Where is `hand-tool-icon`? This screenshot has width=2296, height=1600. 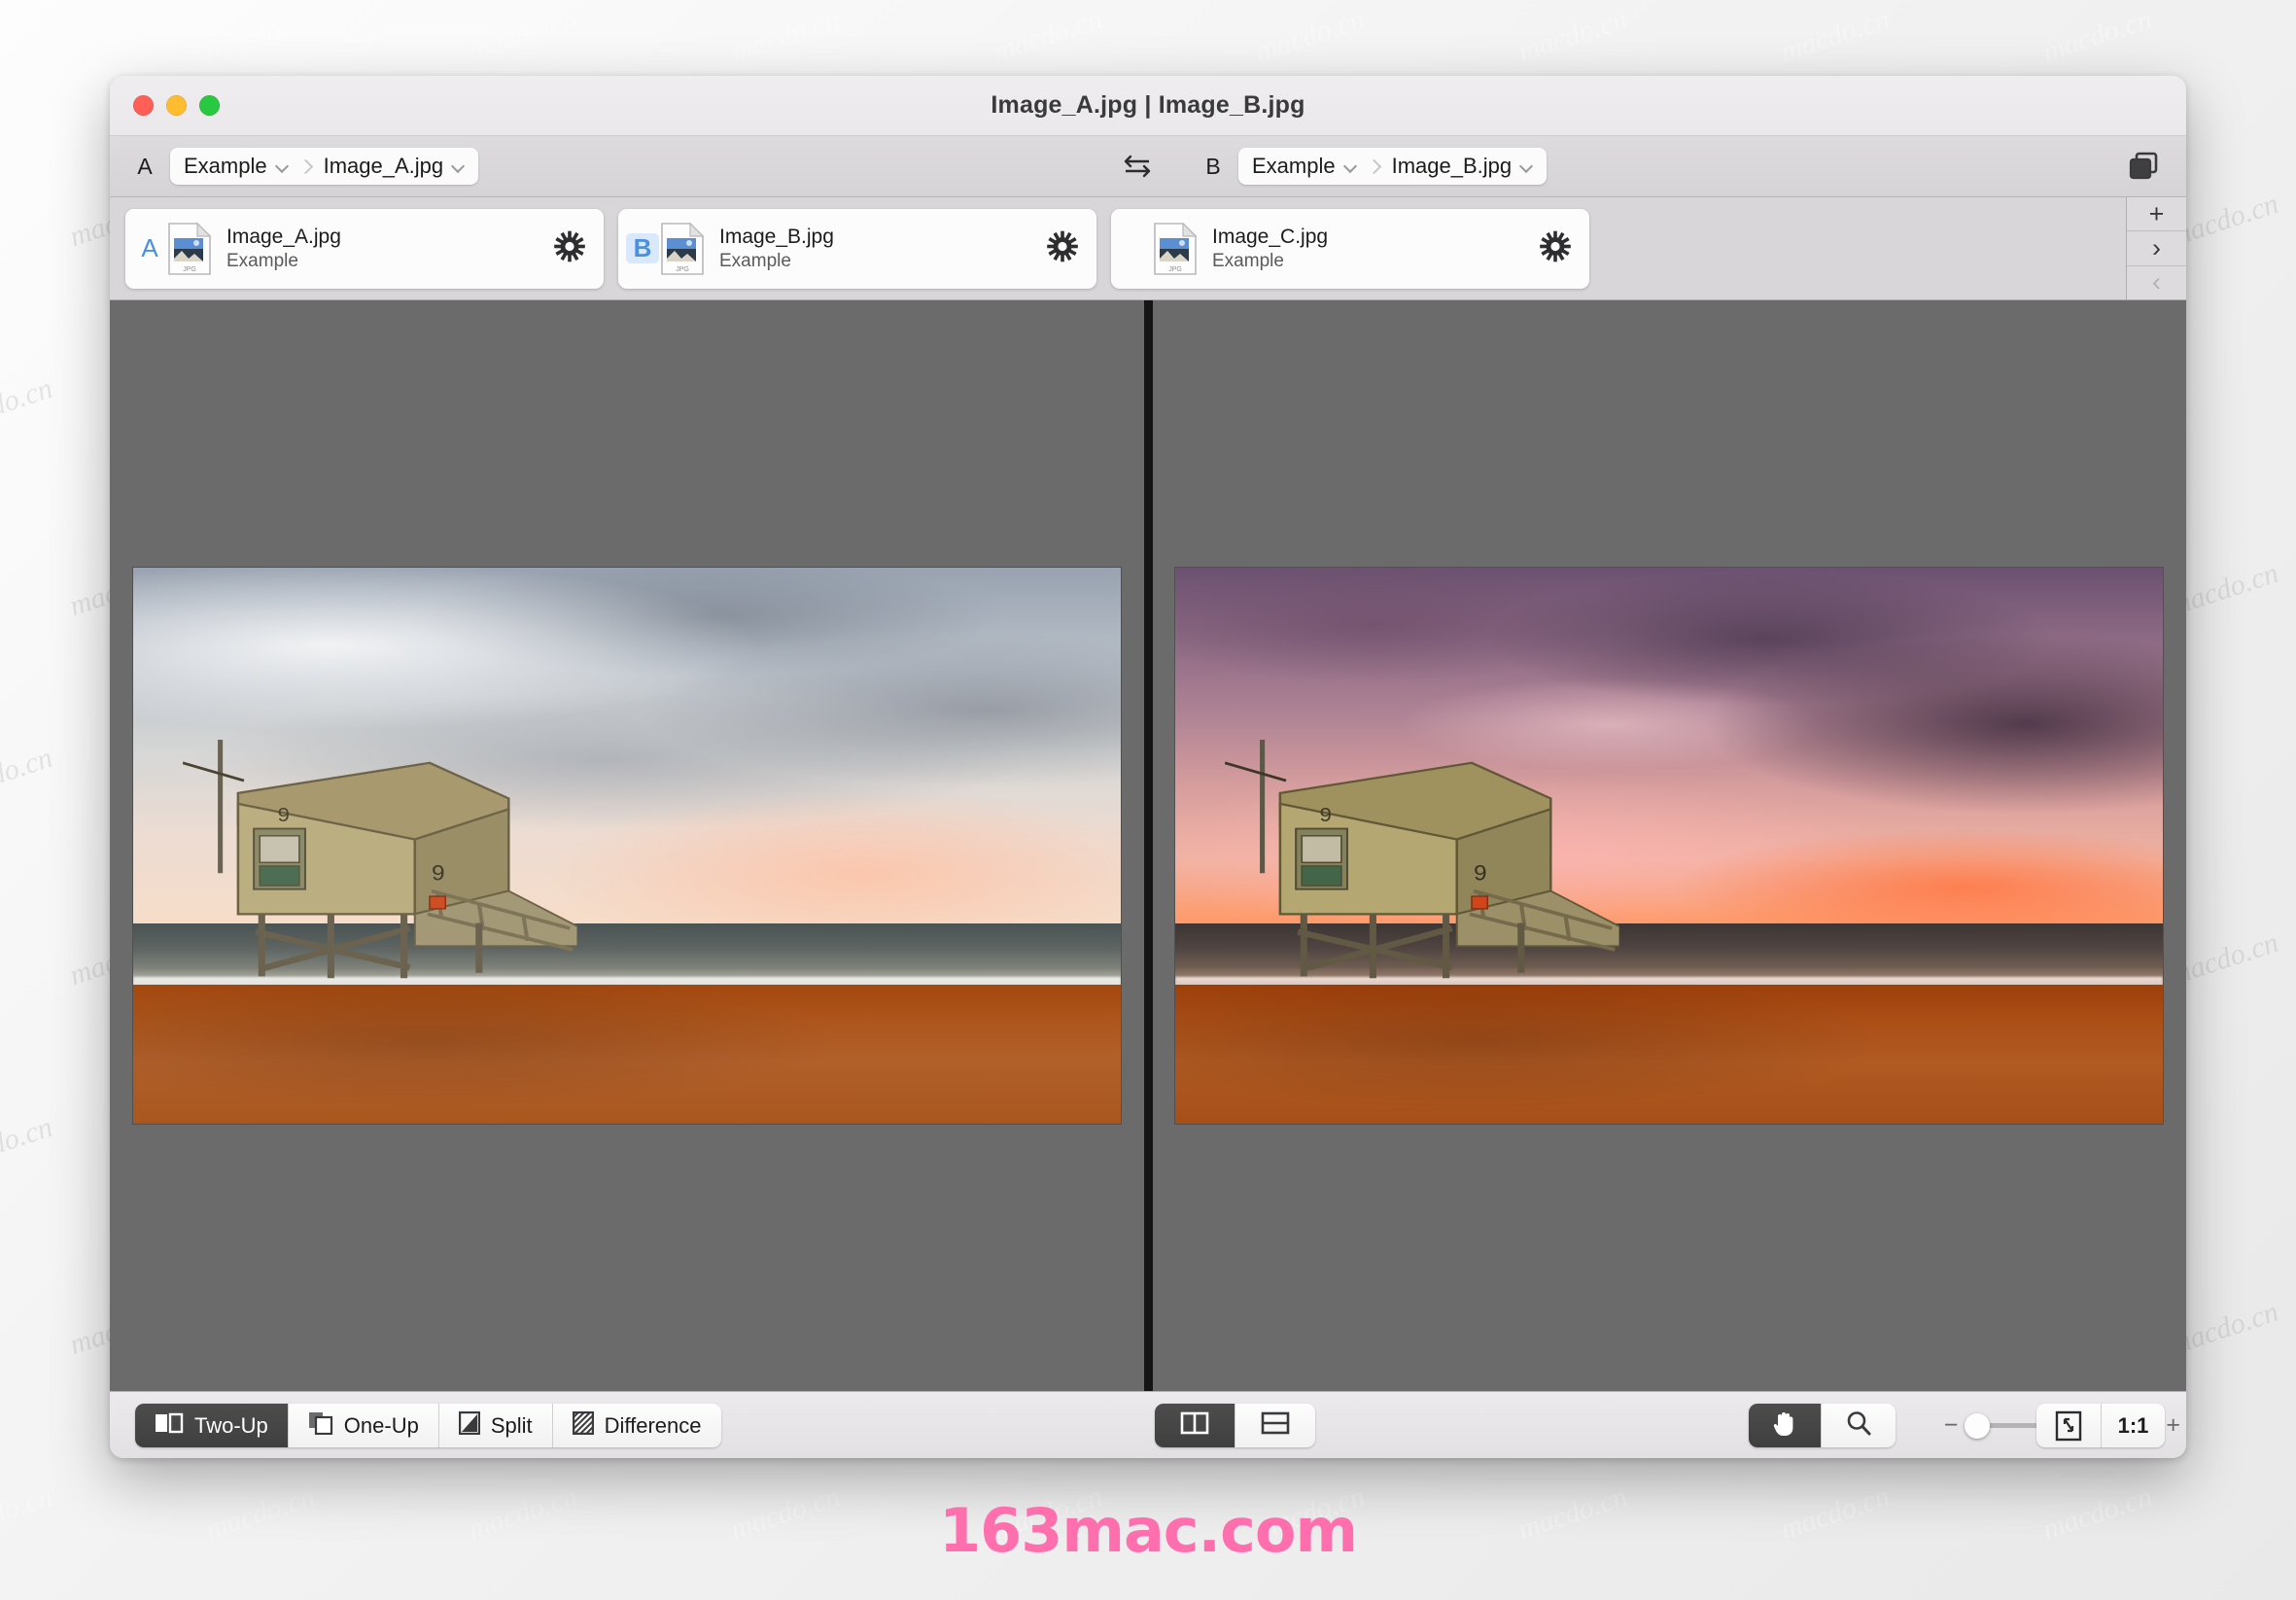
hand-tool-icon is located at coordinates (1784, 1426).